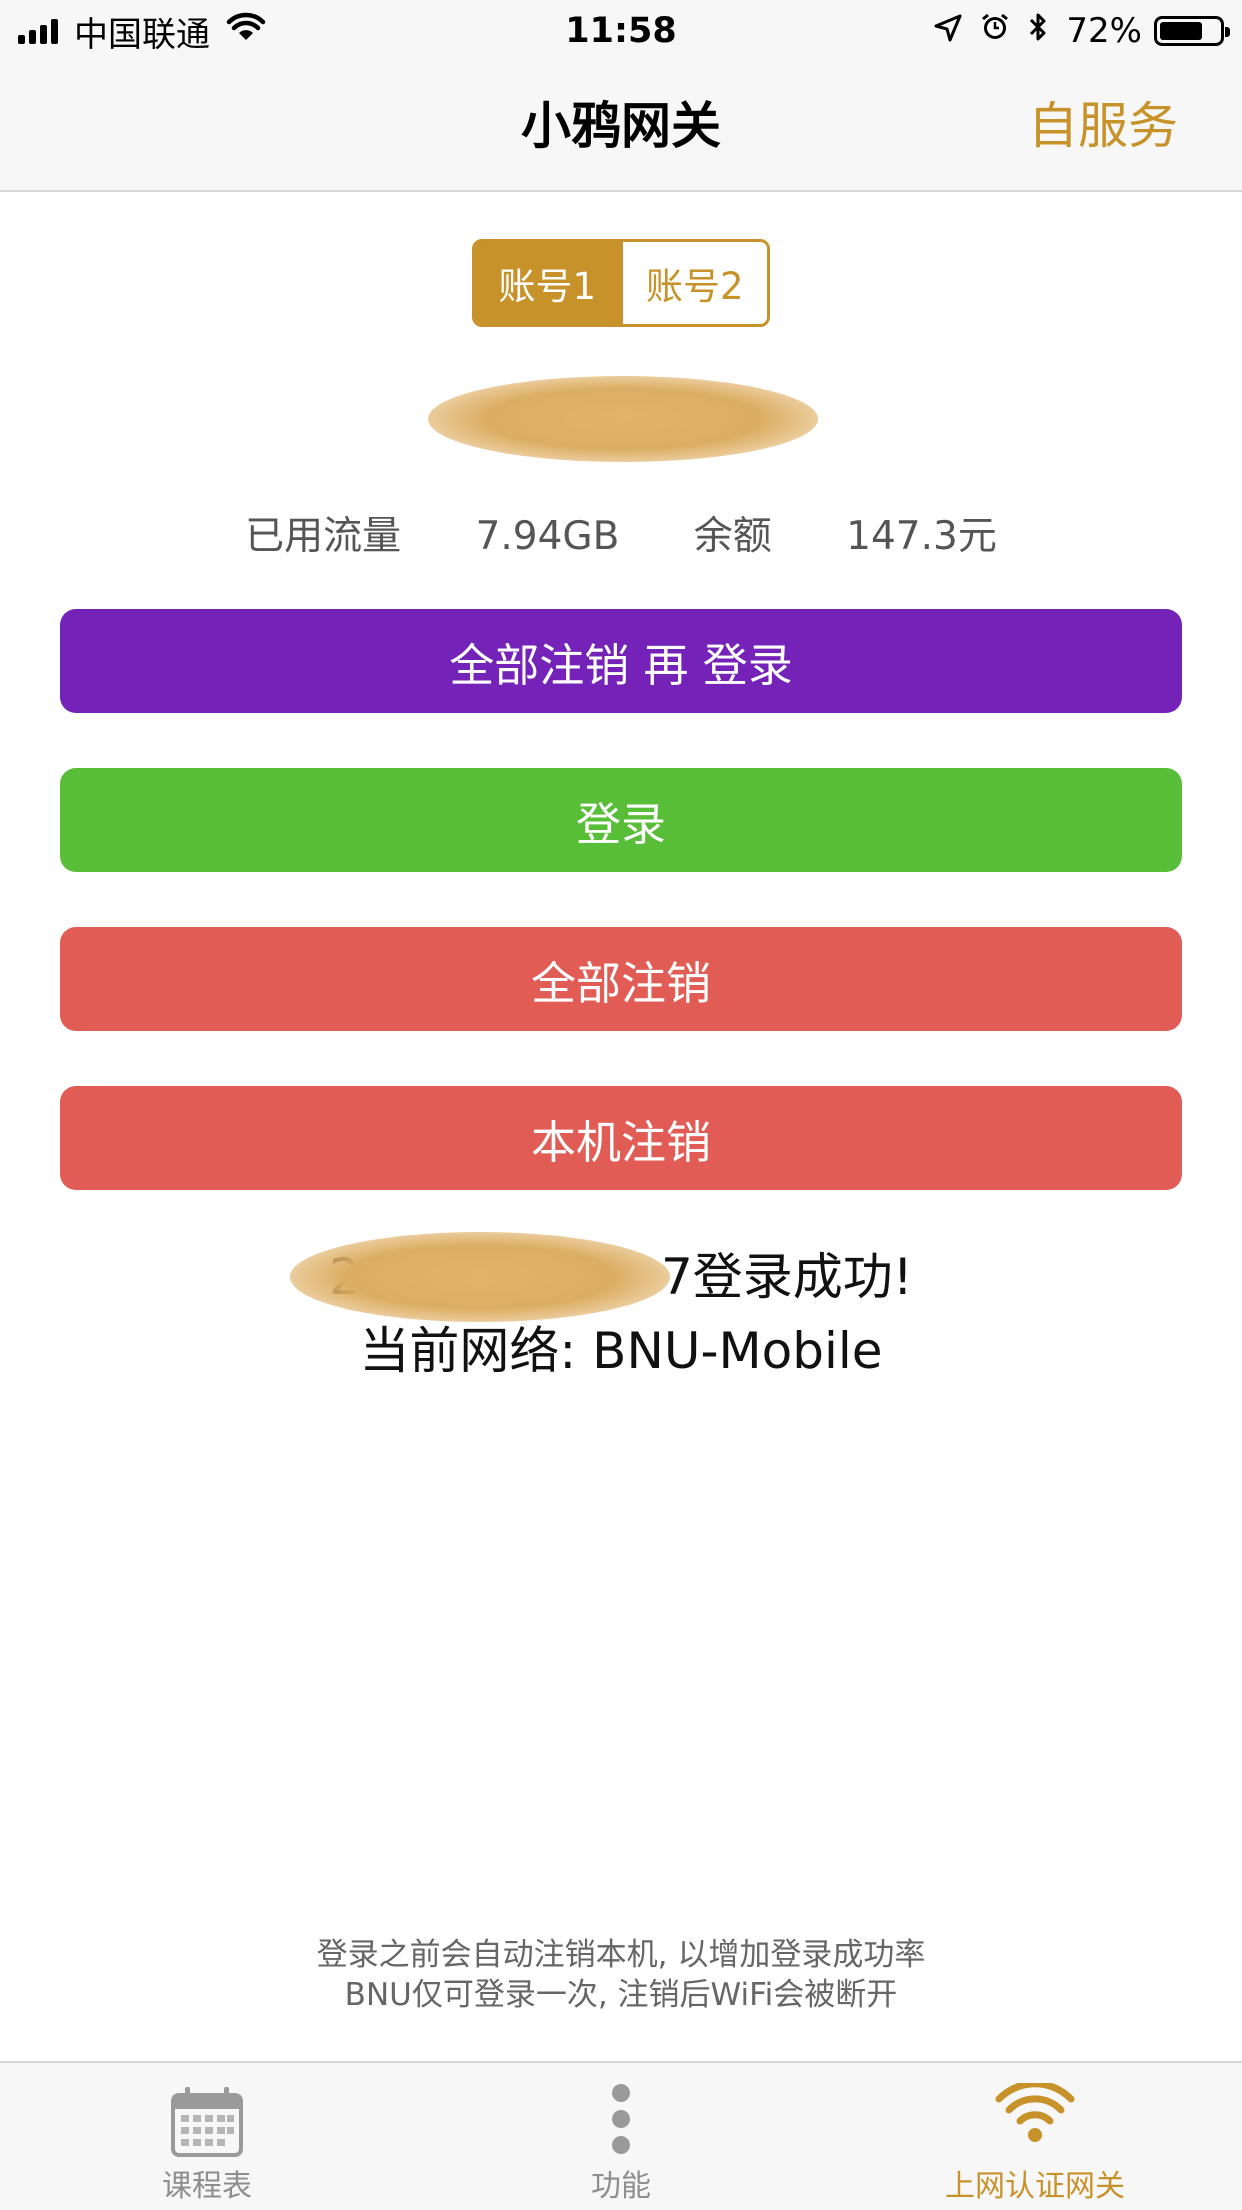 Image resolution: width=1242 pixels, height=2210 pixels. What do you see at coordinates (207, 2186) in the screenshot?
I see `tab-schedule-label: 课程表` at bounding box center [207, 2186].